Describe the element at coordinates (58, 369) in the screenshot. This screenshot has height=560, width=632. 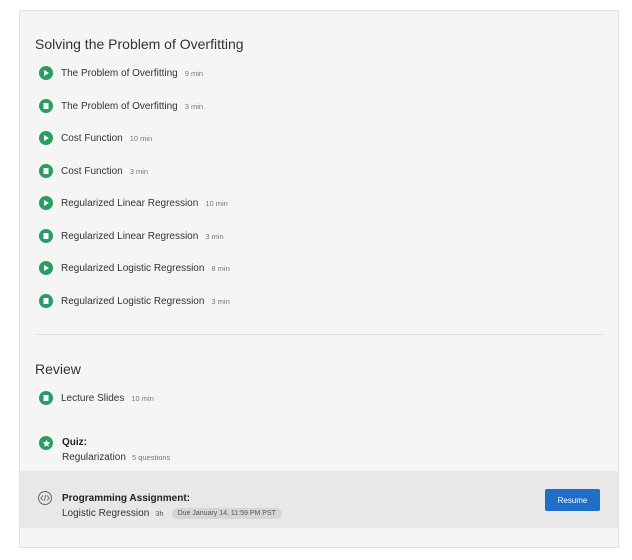
I see `section-title: Review` at that location.